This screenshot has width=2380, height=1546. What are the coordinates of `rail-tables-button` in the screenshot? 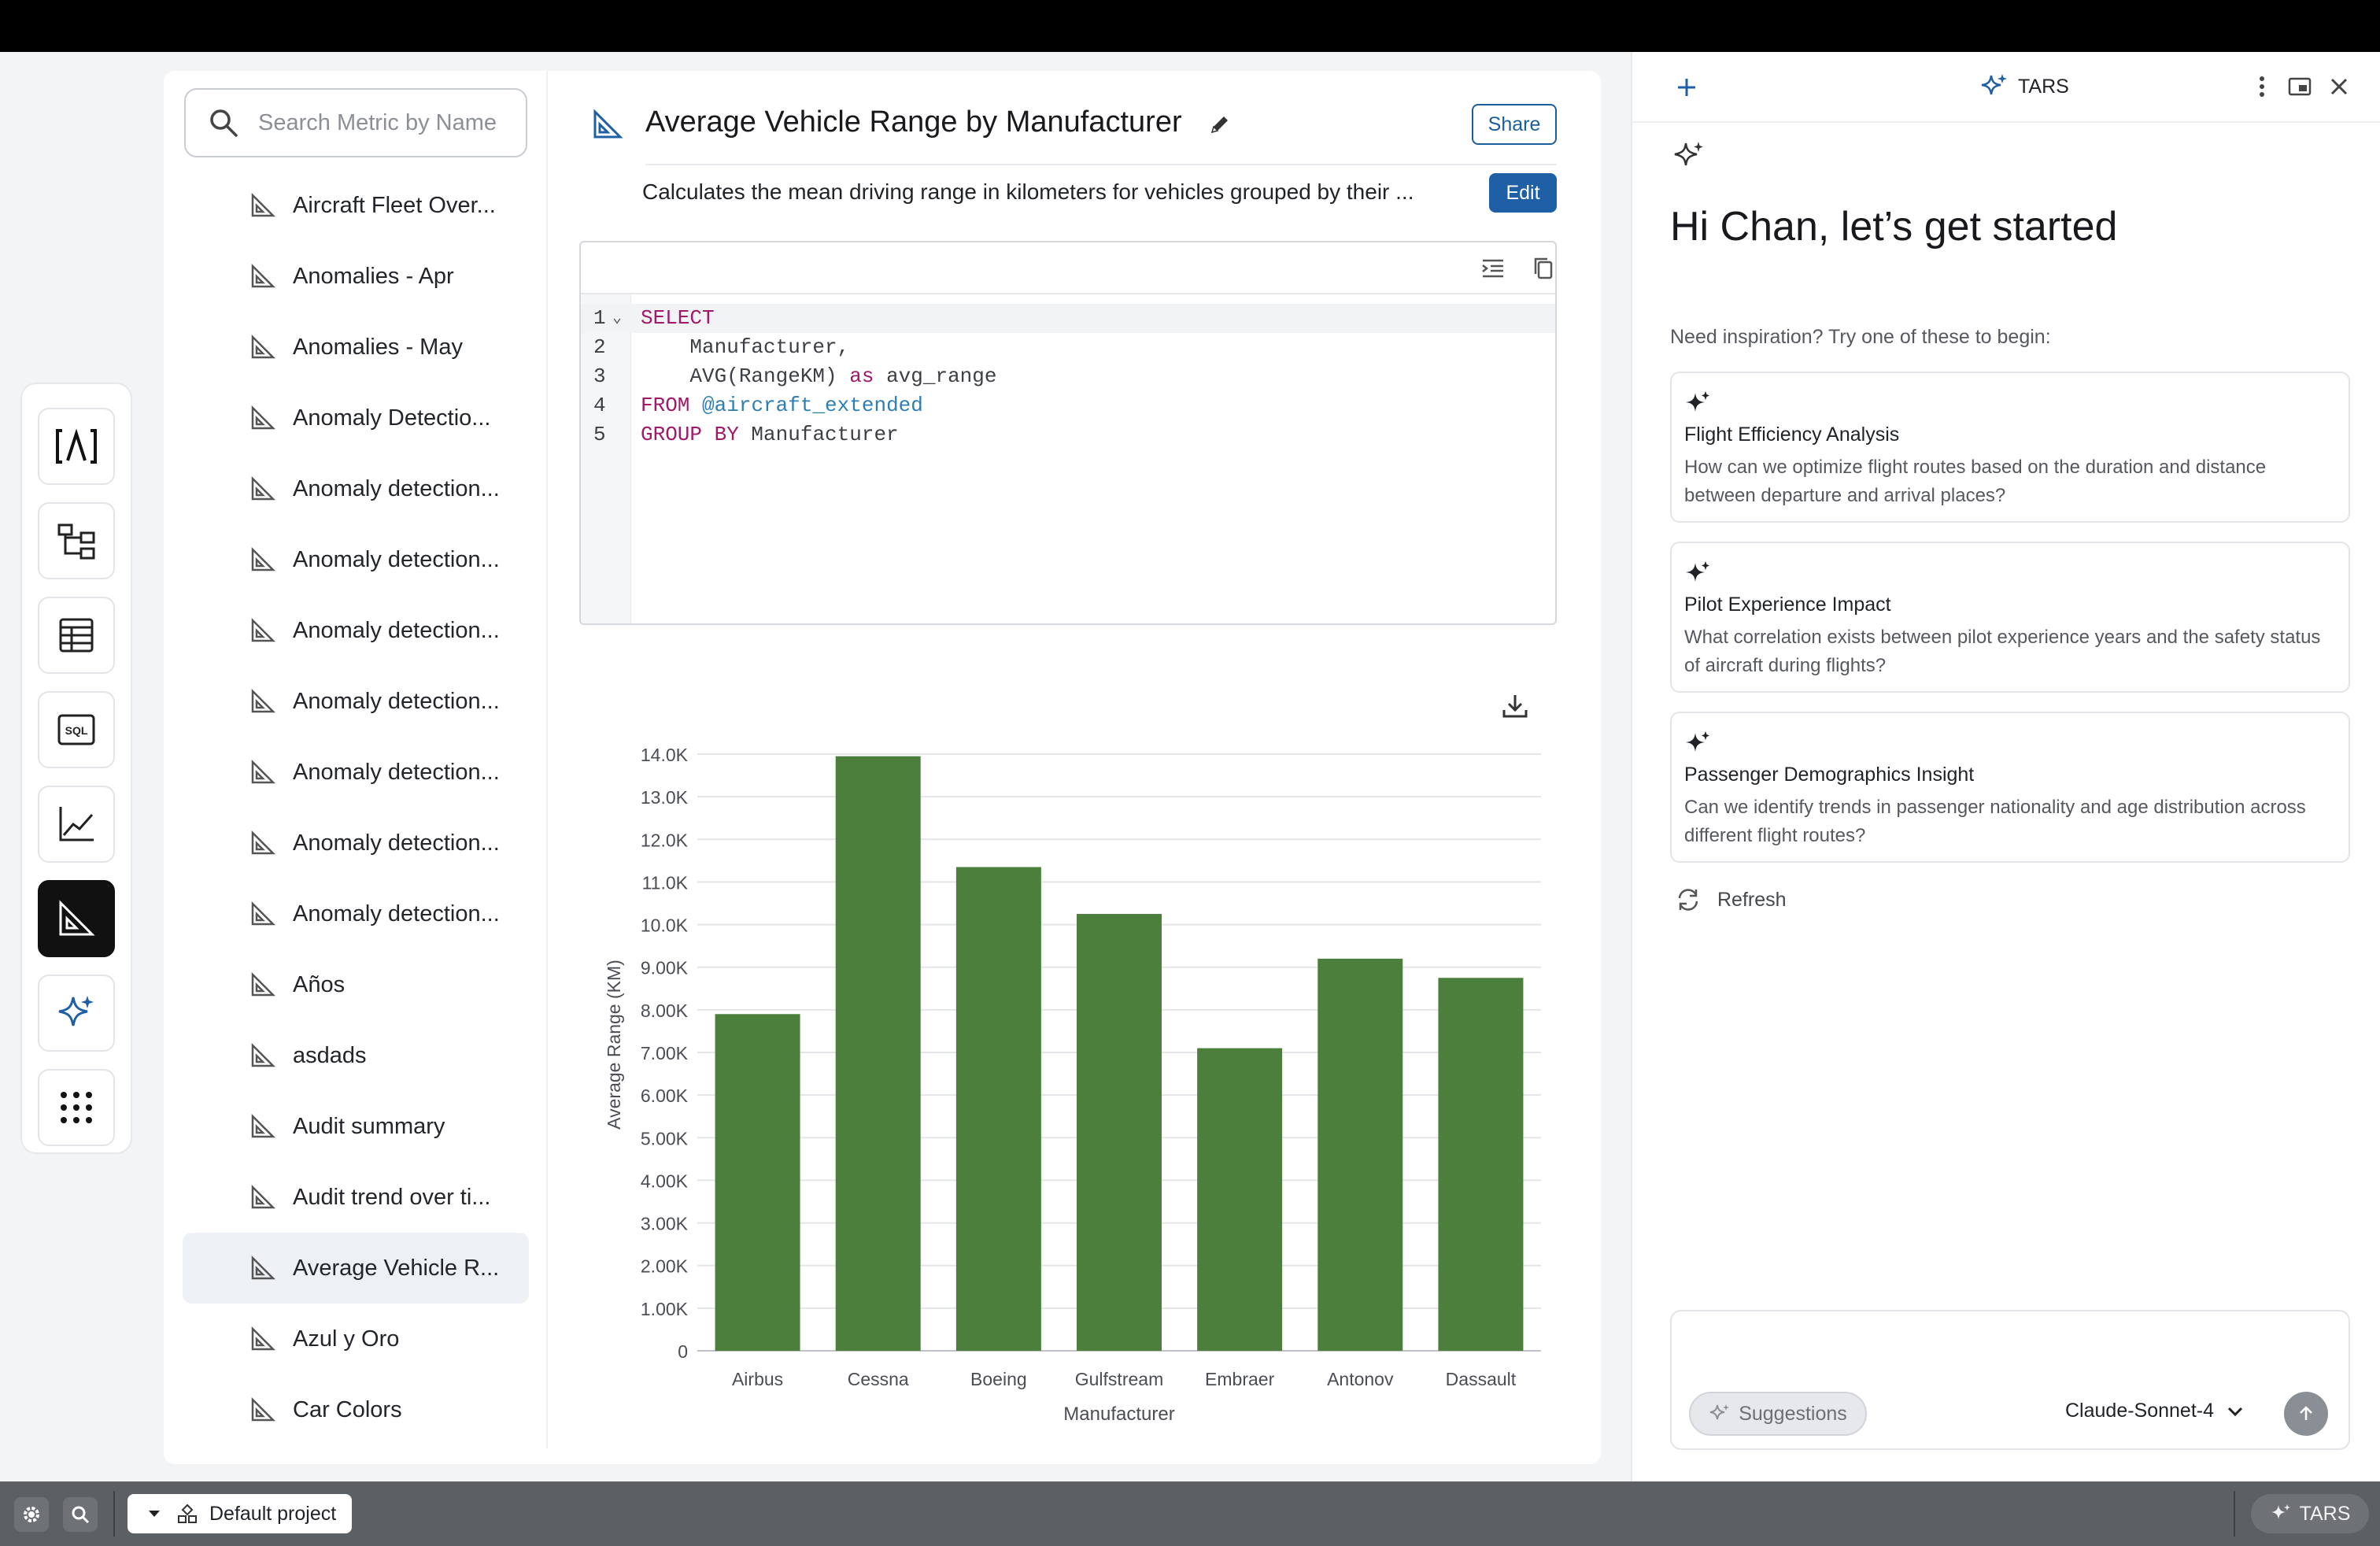 It's located at (76, 635).